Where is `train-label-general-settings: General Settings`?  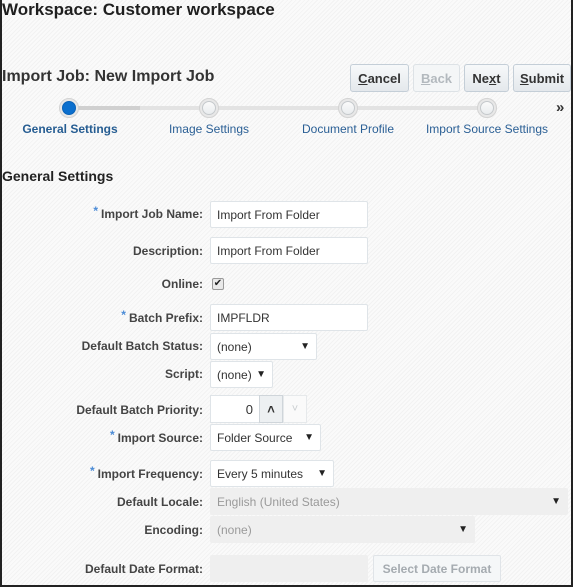 train-label-general-settings: General Settings is located at coordinates (69, 129).